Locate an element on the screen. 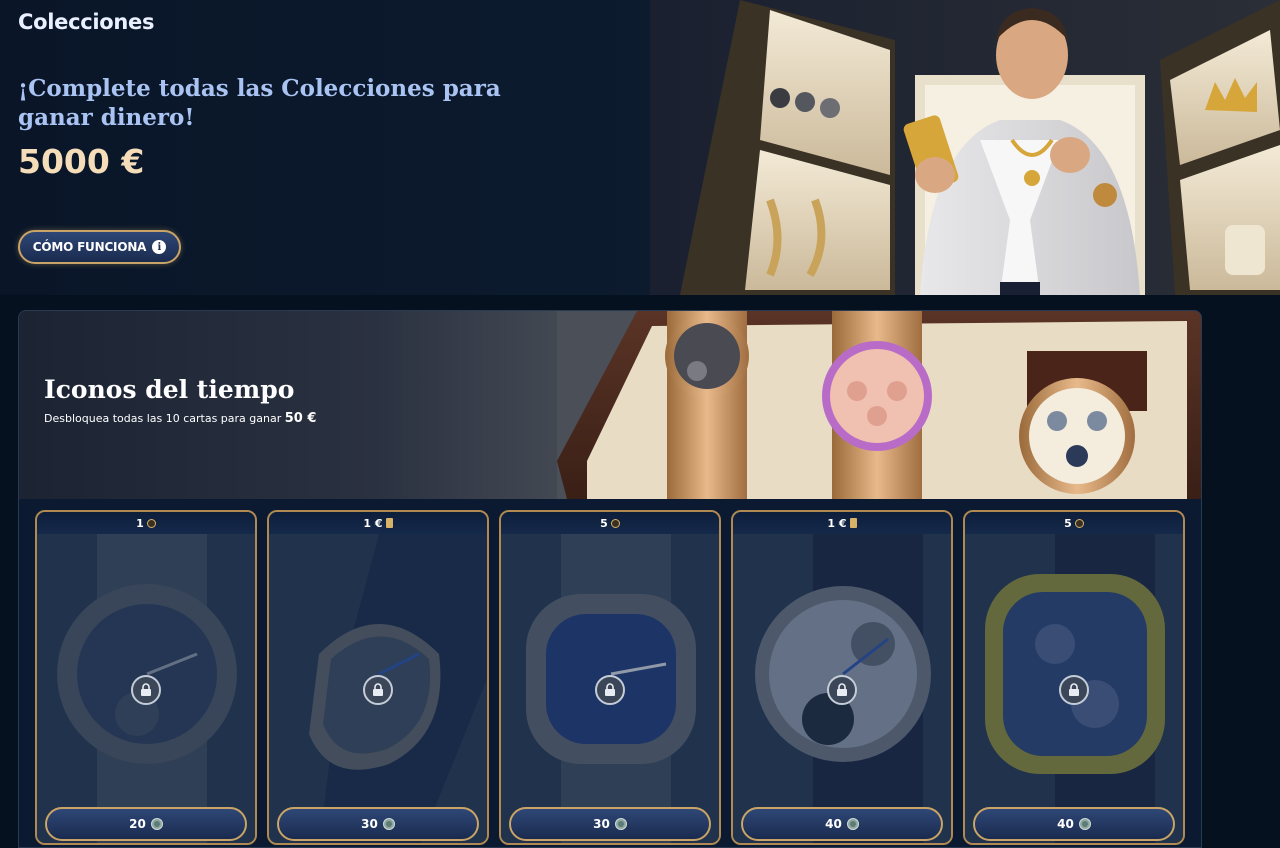  card-header: 1 is located at coordinates (146, 523).